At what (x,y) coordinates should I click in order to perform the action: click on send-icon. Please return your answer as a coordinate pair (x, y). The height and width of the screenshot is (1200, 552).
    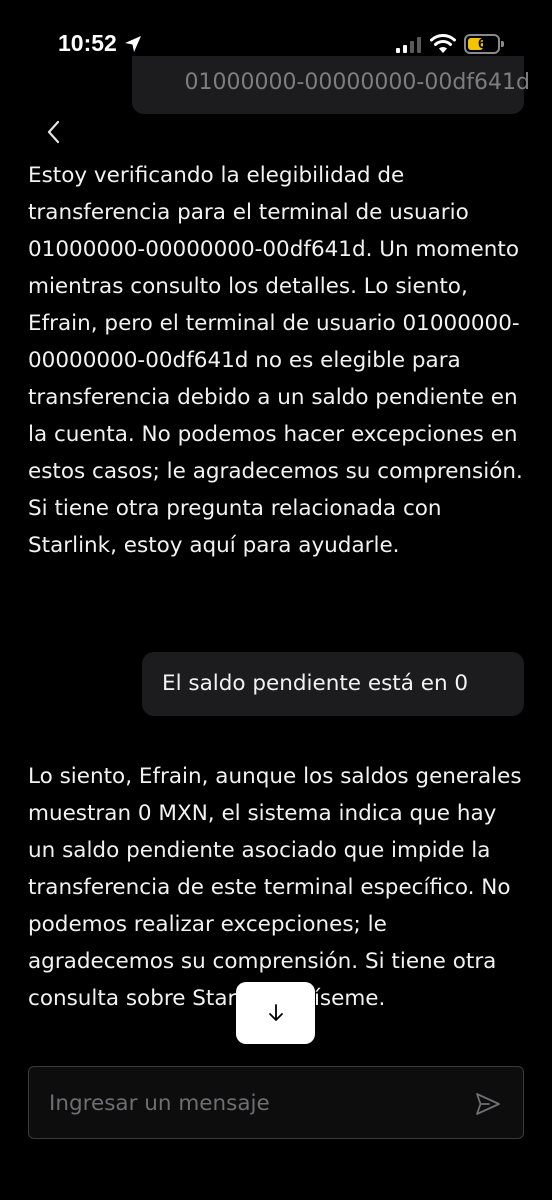
    Looking at the image, I should click on (488, 1104).